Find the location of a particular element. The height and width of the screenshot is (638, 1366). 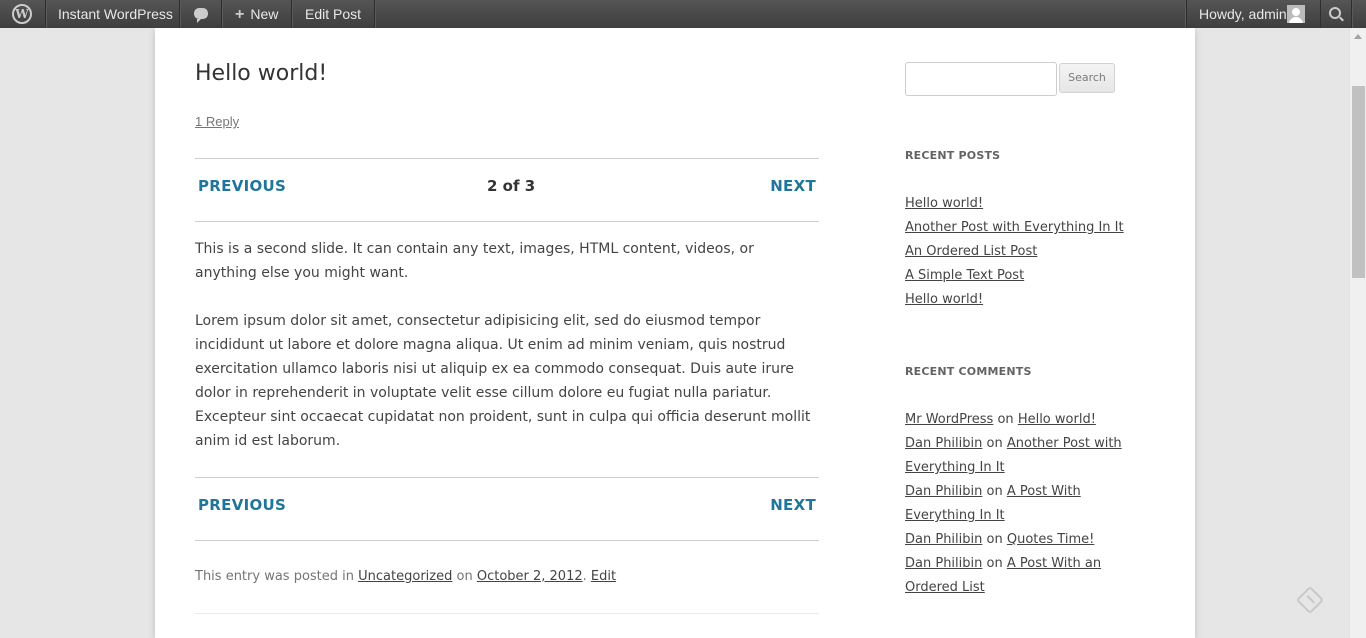

list-item: Mr WordPress on Hello world! is located at coordinates (1030, 420).